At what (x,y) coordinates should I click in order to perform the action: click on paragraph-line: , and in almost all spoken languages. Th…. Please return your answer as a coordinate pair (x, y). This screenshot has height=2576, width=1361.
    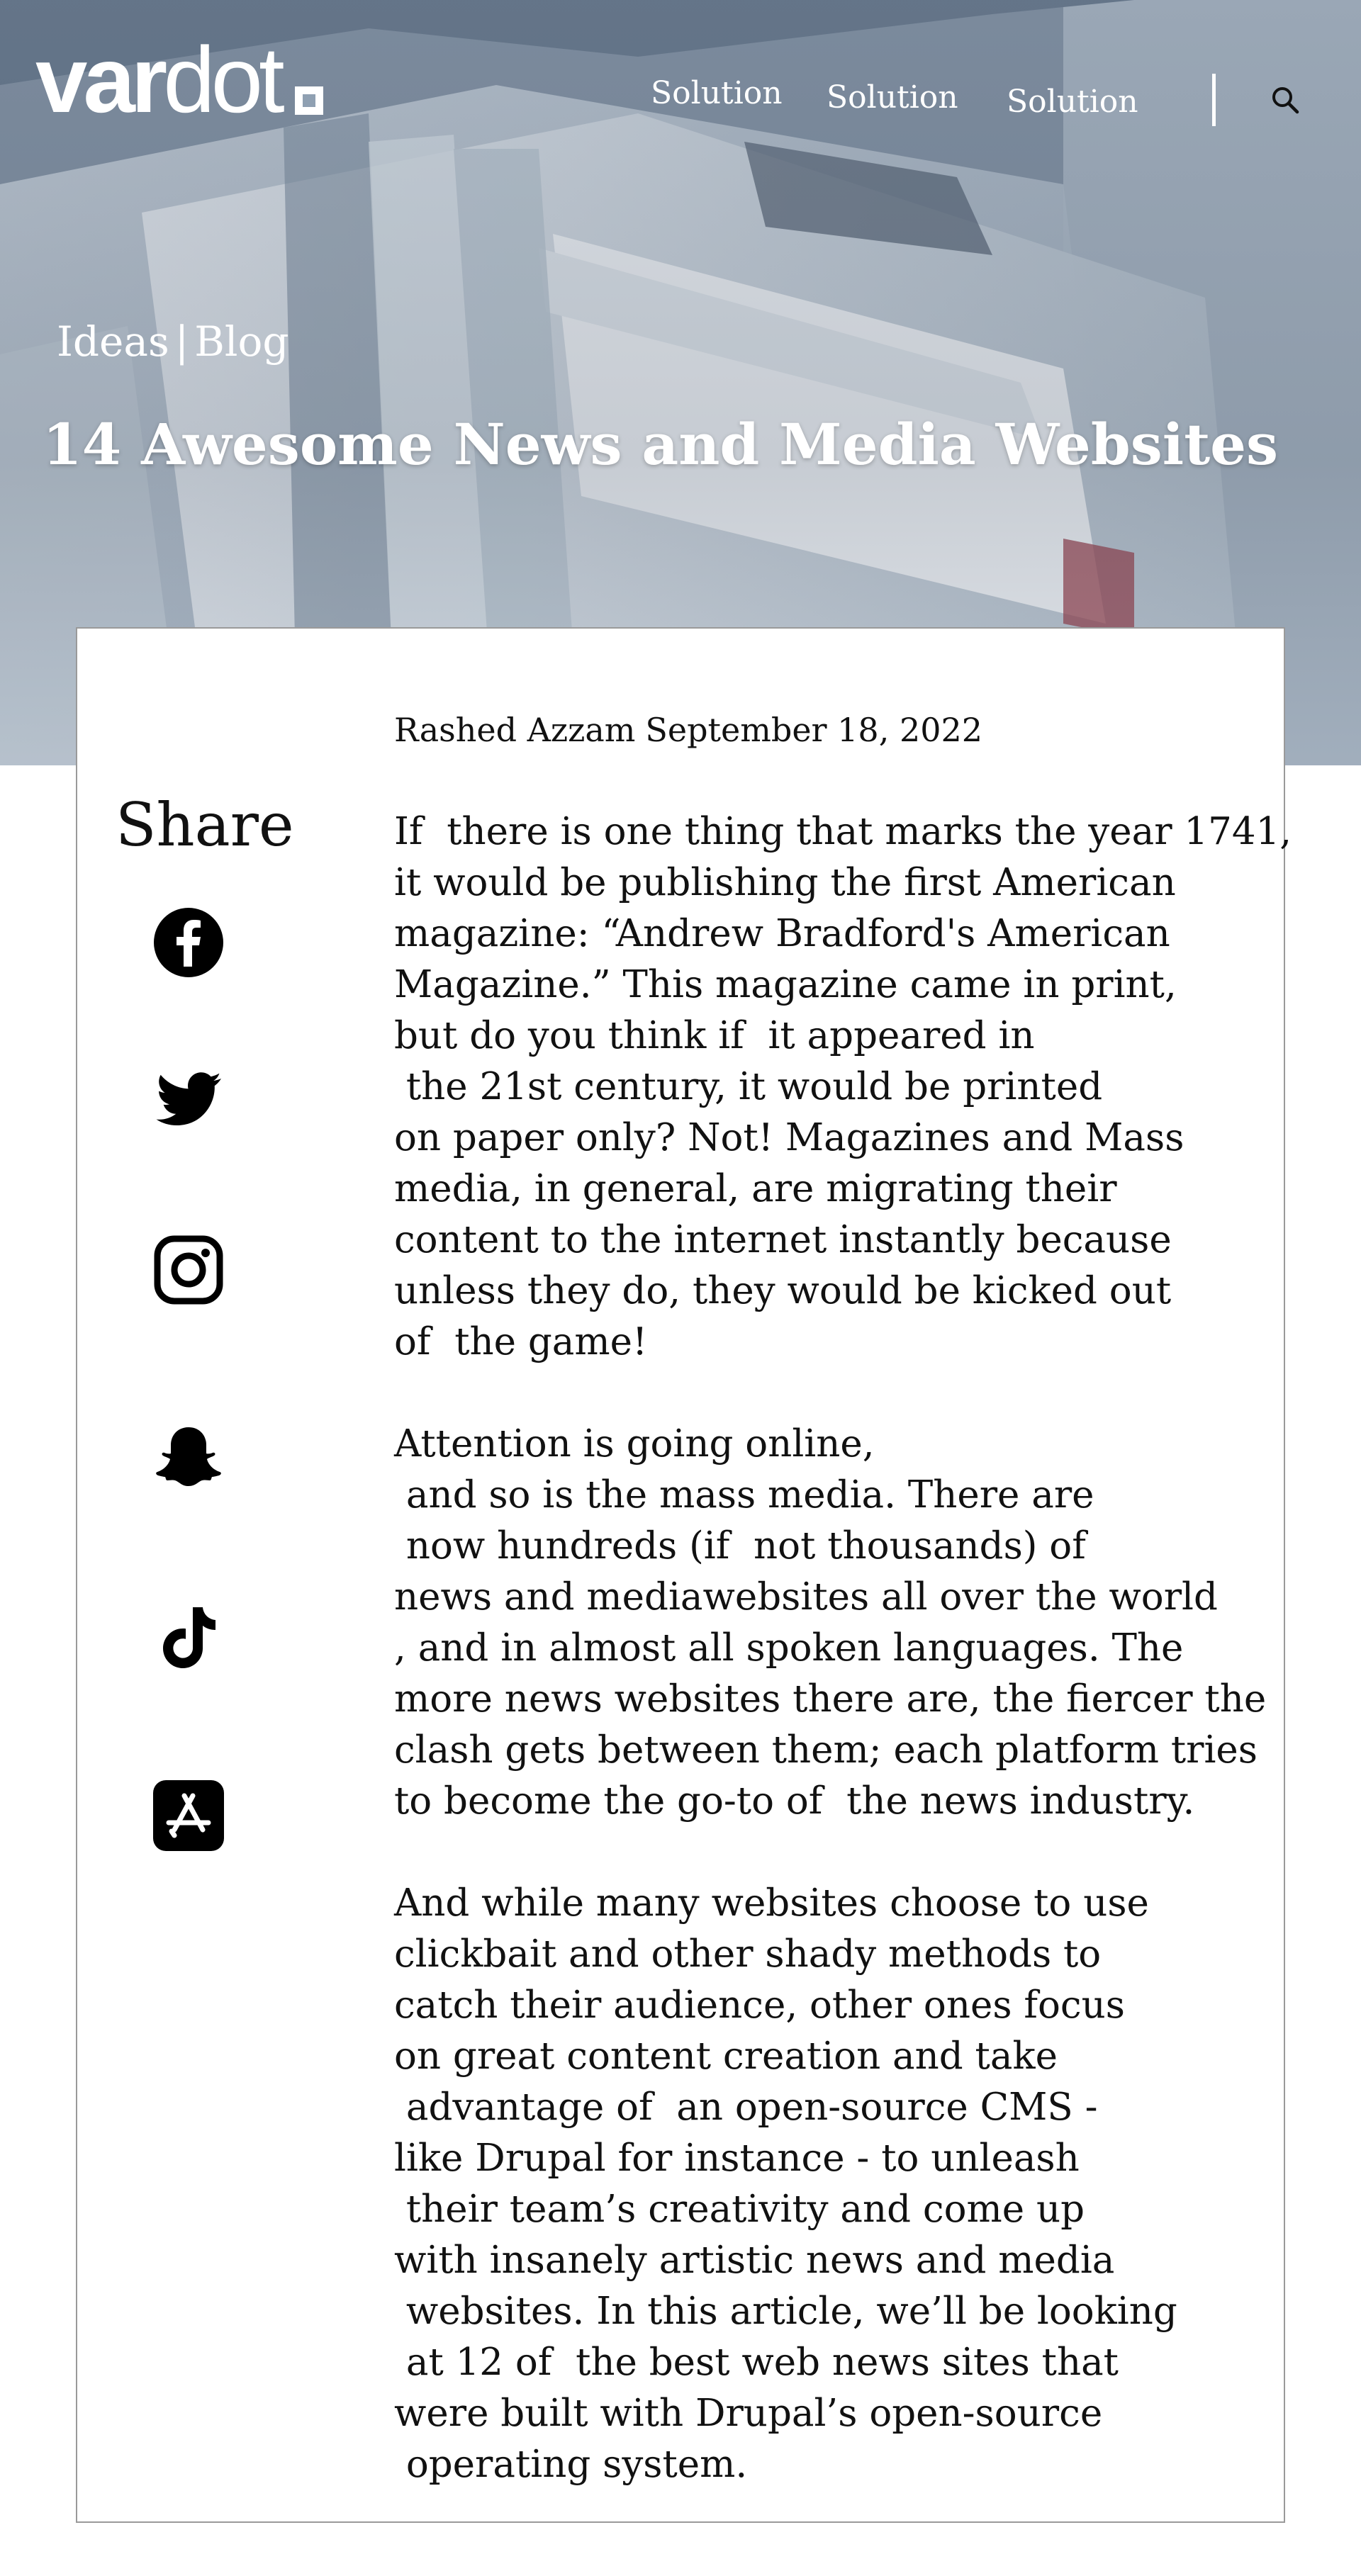
    Looking at the image, I should click on (789, 1648).